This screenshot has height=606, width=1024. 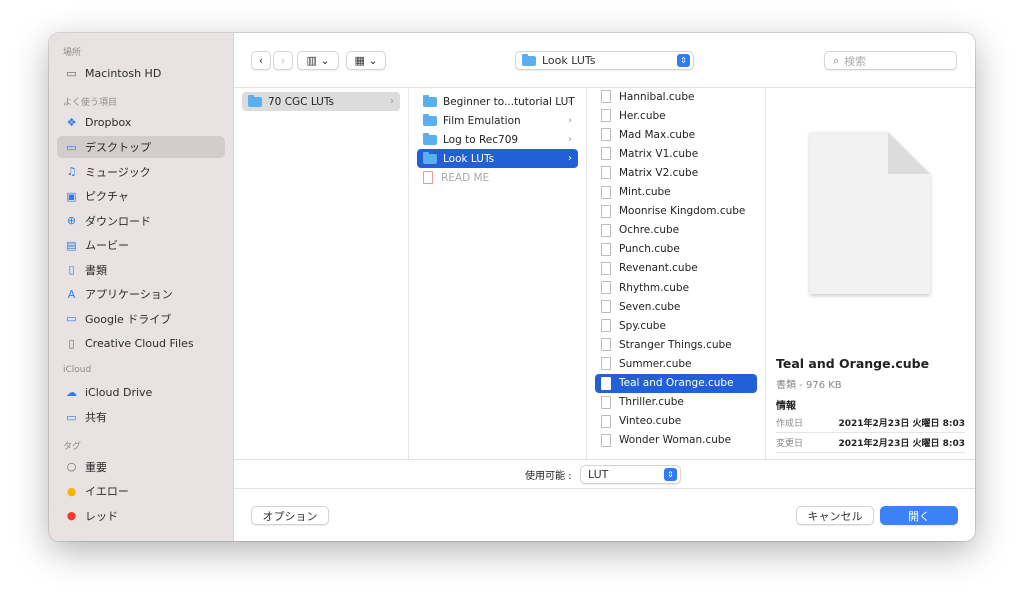 I want to click on modified-value: 2021年2月23日 火曜日 8:03, so click(x=902, y=444).